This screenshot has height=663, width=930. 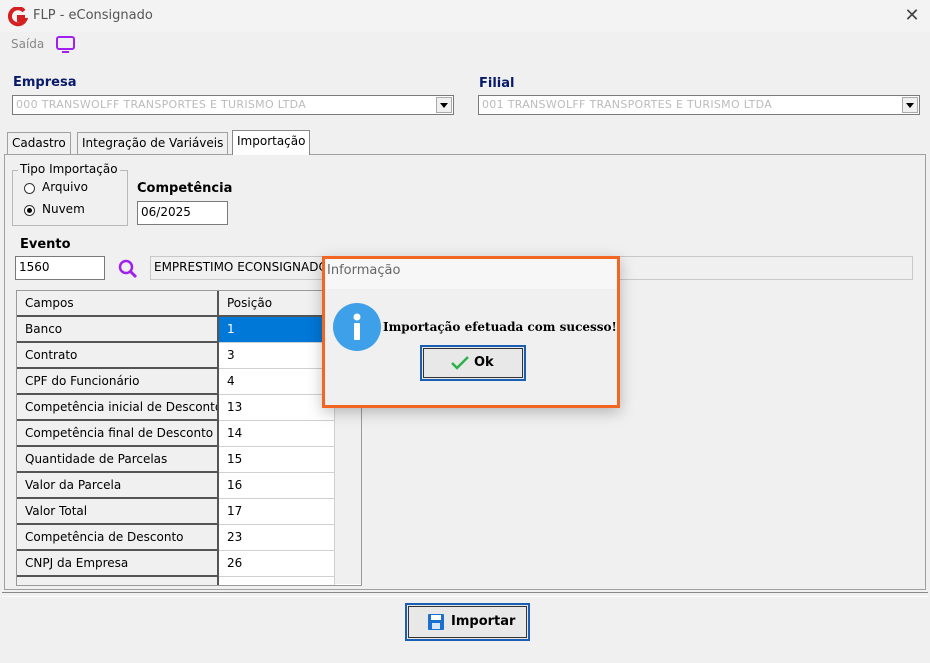 What do you see at coordinates (465, 46) in the screenshot?
I see `toolbar` at bounding box center [465, 46].